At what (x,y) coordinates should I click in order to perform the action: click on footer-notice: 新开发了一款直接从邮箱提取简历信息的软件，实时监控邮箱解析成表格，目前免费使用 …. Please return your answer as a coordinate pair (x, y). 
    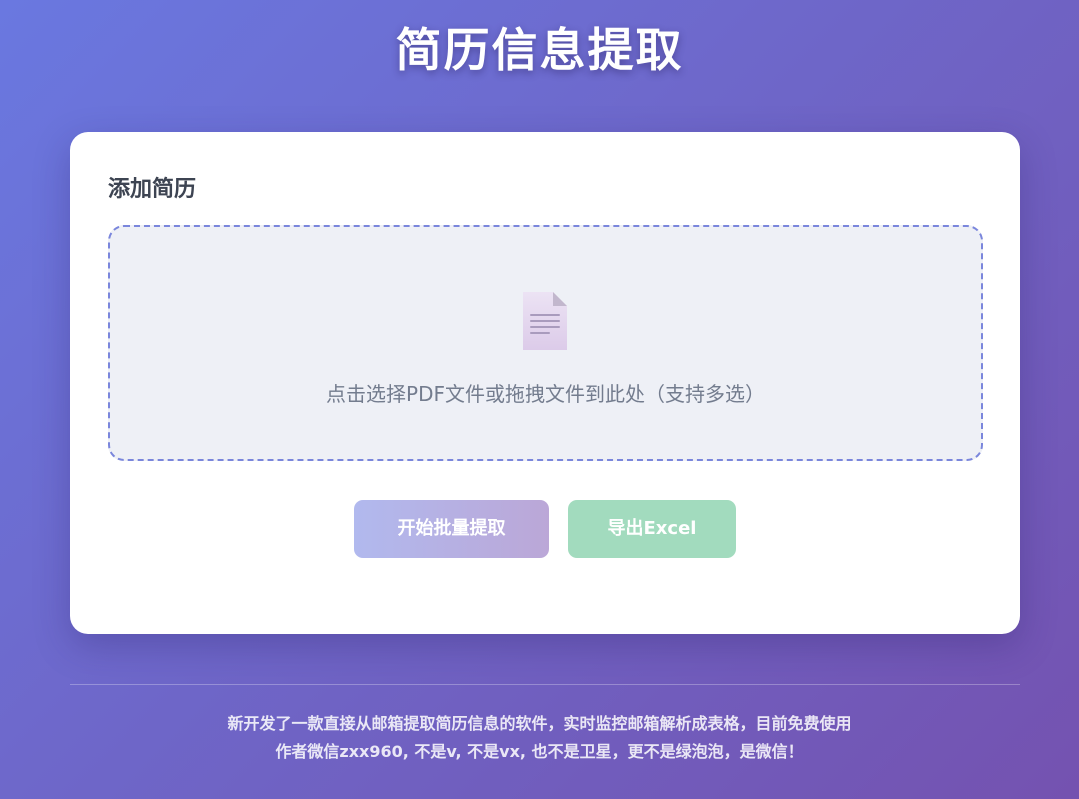
    Looking at the image, I should click on (539, 738).